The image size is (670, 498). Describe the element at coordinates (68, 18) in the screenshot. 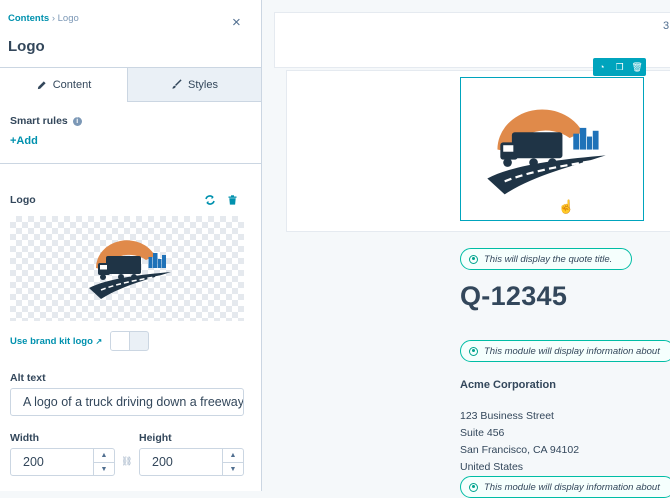

I see `breadcrumb-current: Logo` at that location.